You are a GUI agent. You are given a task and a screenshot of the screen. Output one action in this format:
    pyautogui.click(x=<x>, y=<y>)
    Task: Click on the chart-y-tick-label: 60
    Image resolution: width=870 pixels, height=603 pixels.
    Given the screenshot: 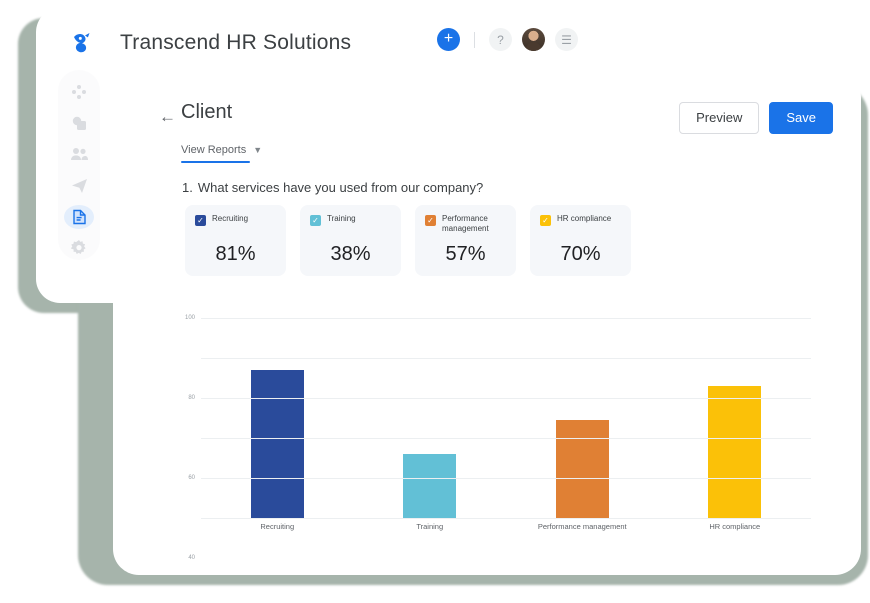 What is the action you would take?
    pyautogui.click(x=191, y=478)
    